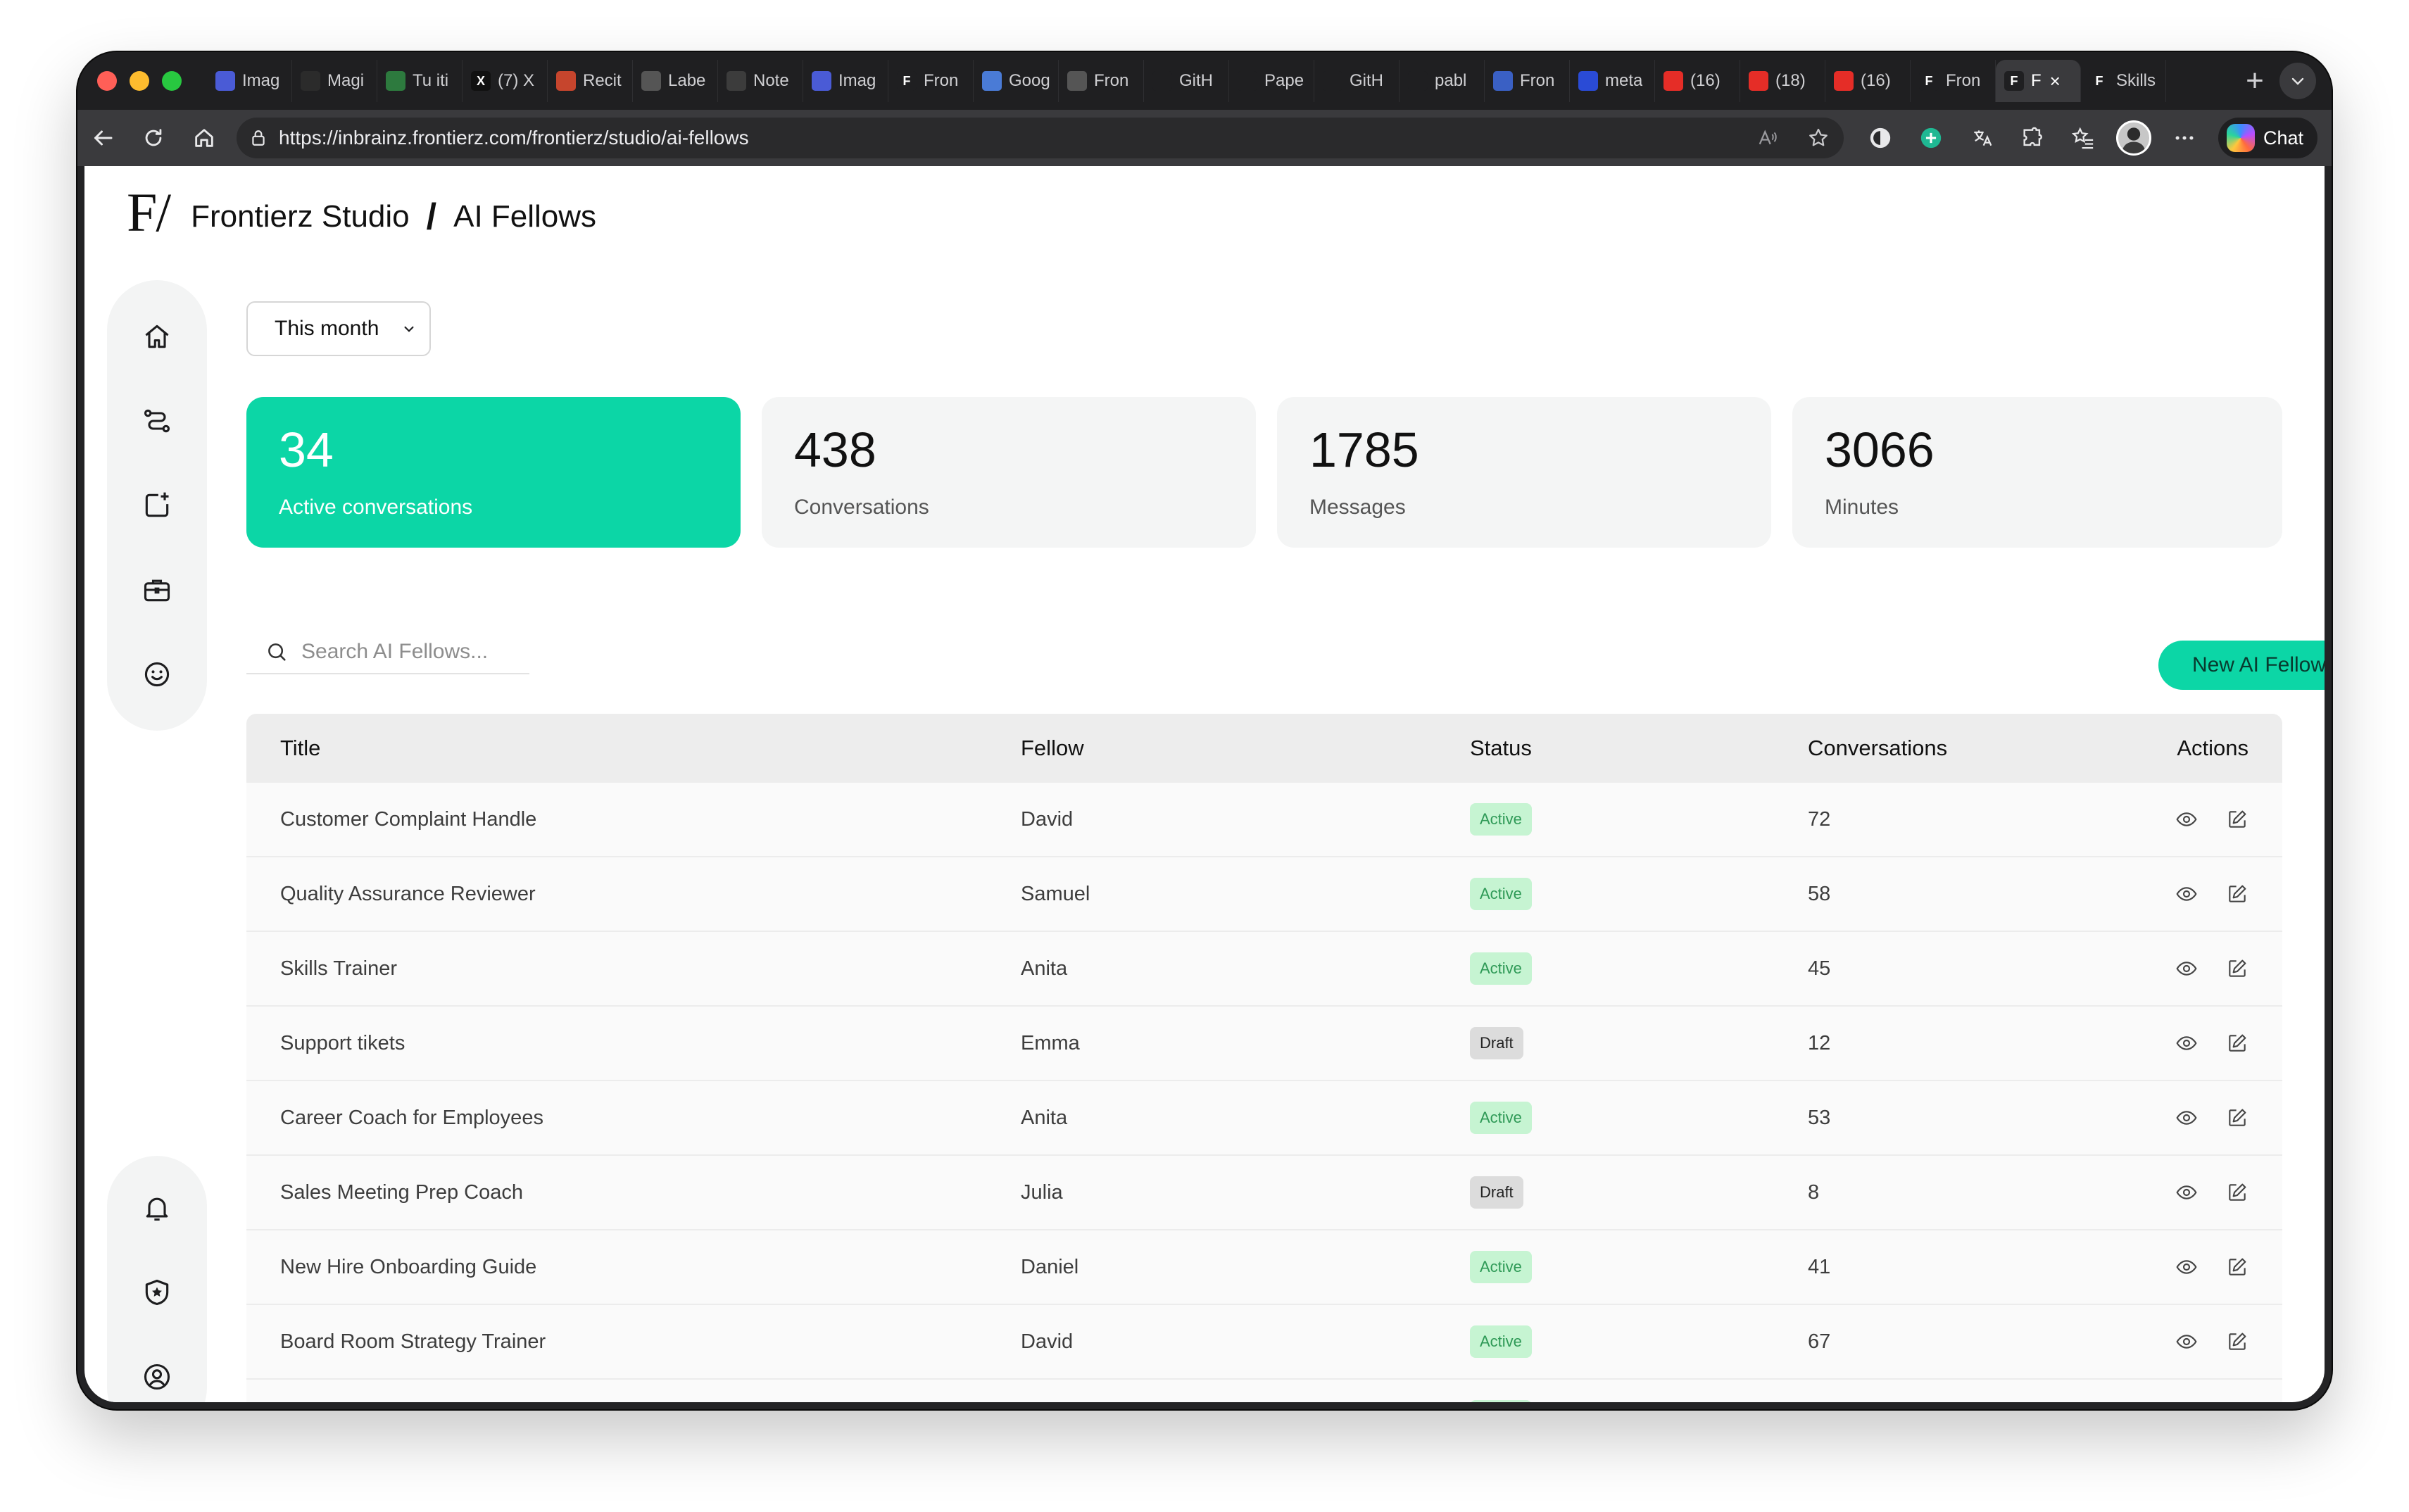  Describe the element at coordinates (107, 81) in the screenshot. I see `close-window-button` at that location.